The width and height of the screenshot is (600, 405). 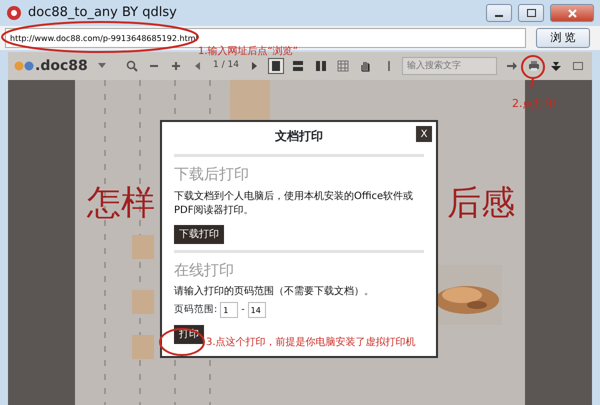 I want to click on description-text: 下载文档到个人电脑后，使用本机安装的Office软件或PDF阅读器打印。, so click(x=294, y=204).